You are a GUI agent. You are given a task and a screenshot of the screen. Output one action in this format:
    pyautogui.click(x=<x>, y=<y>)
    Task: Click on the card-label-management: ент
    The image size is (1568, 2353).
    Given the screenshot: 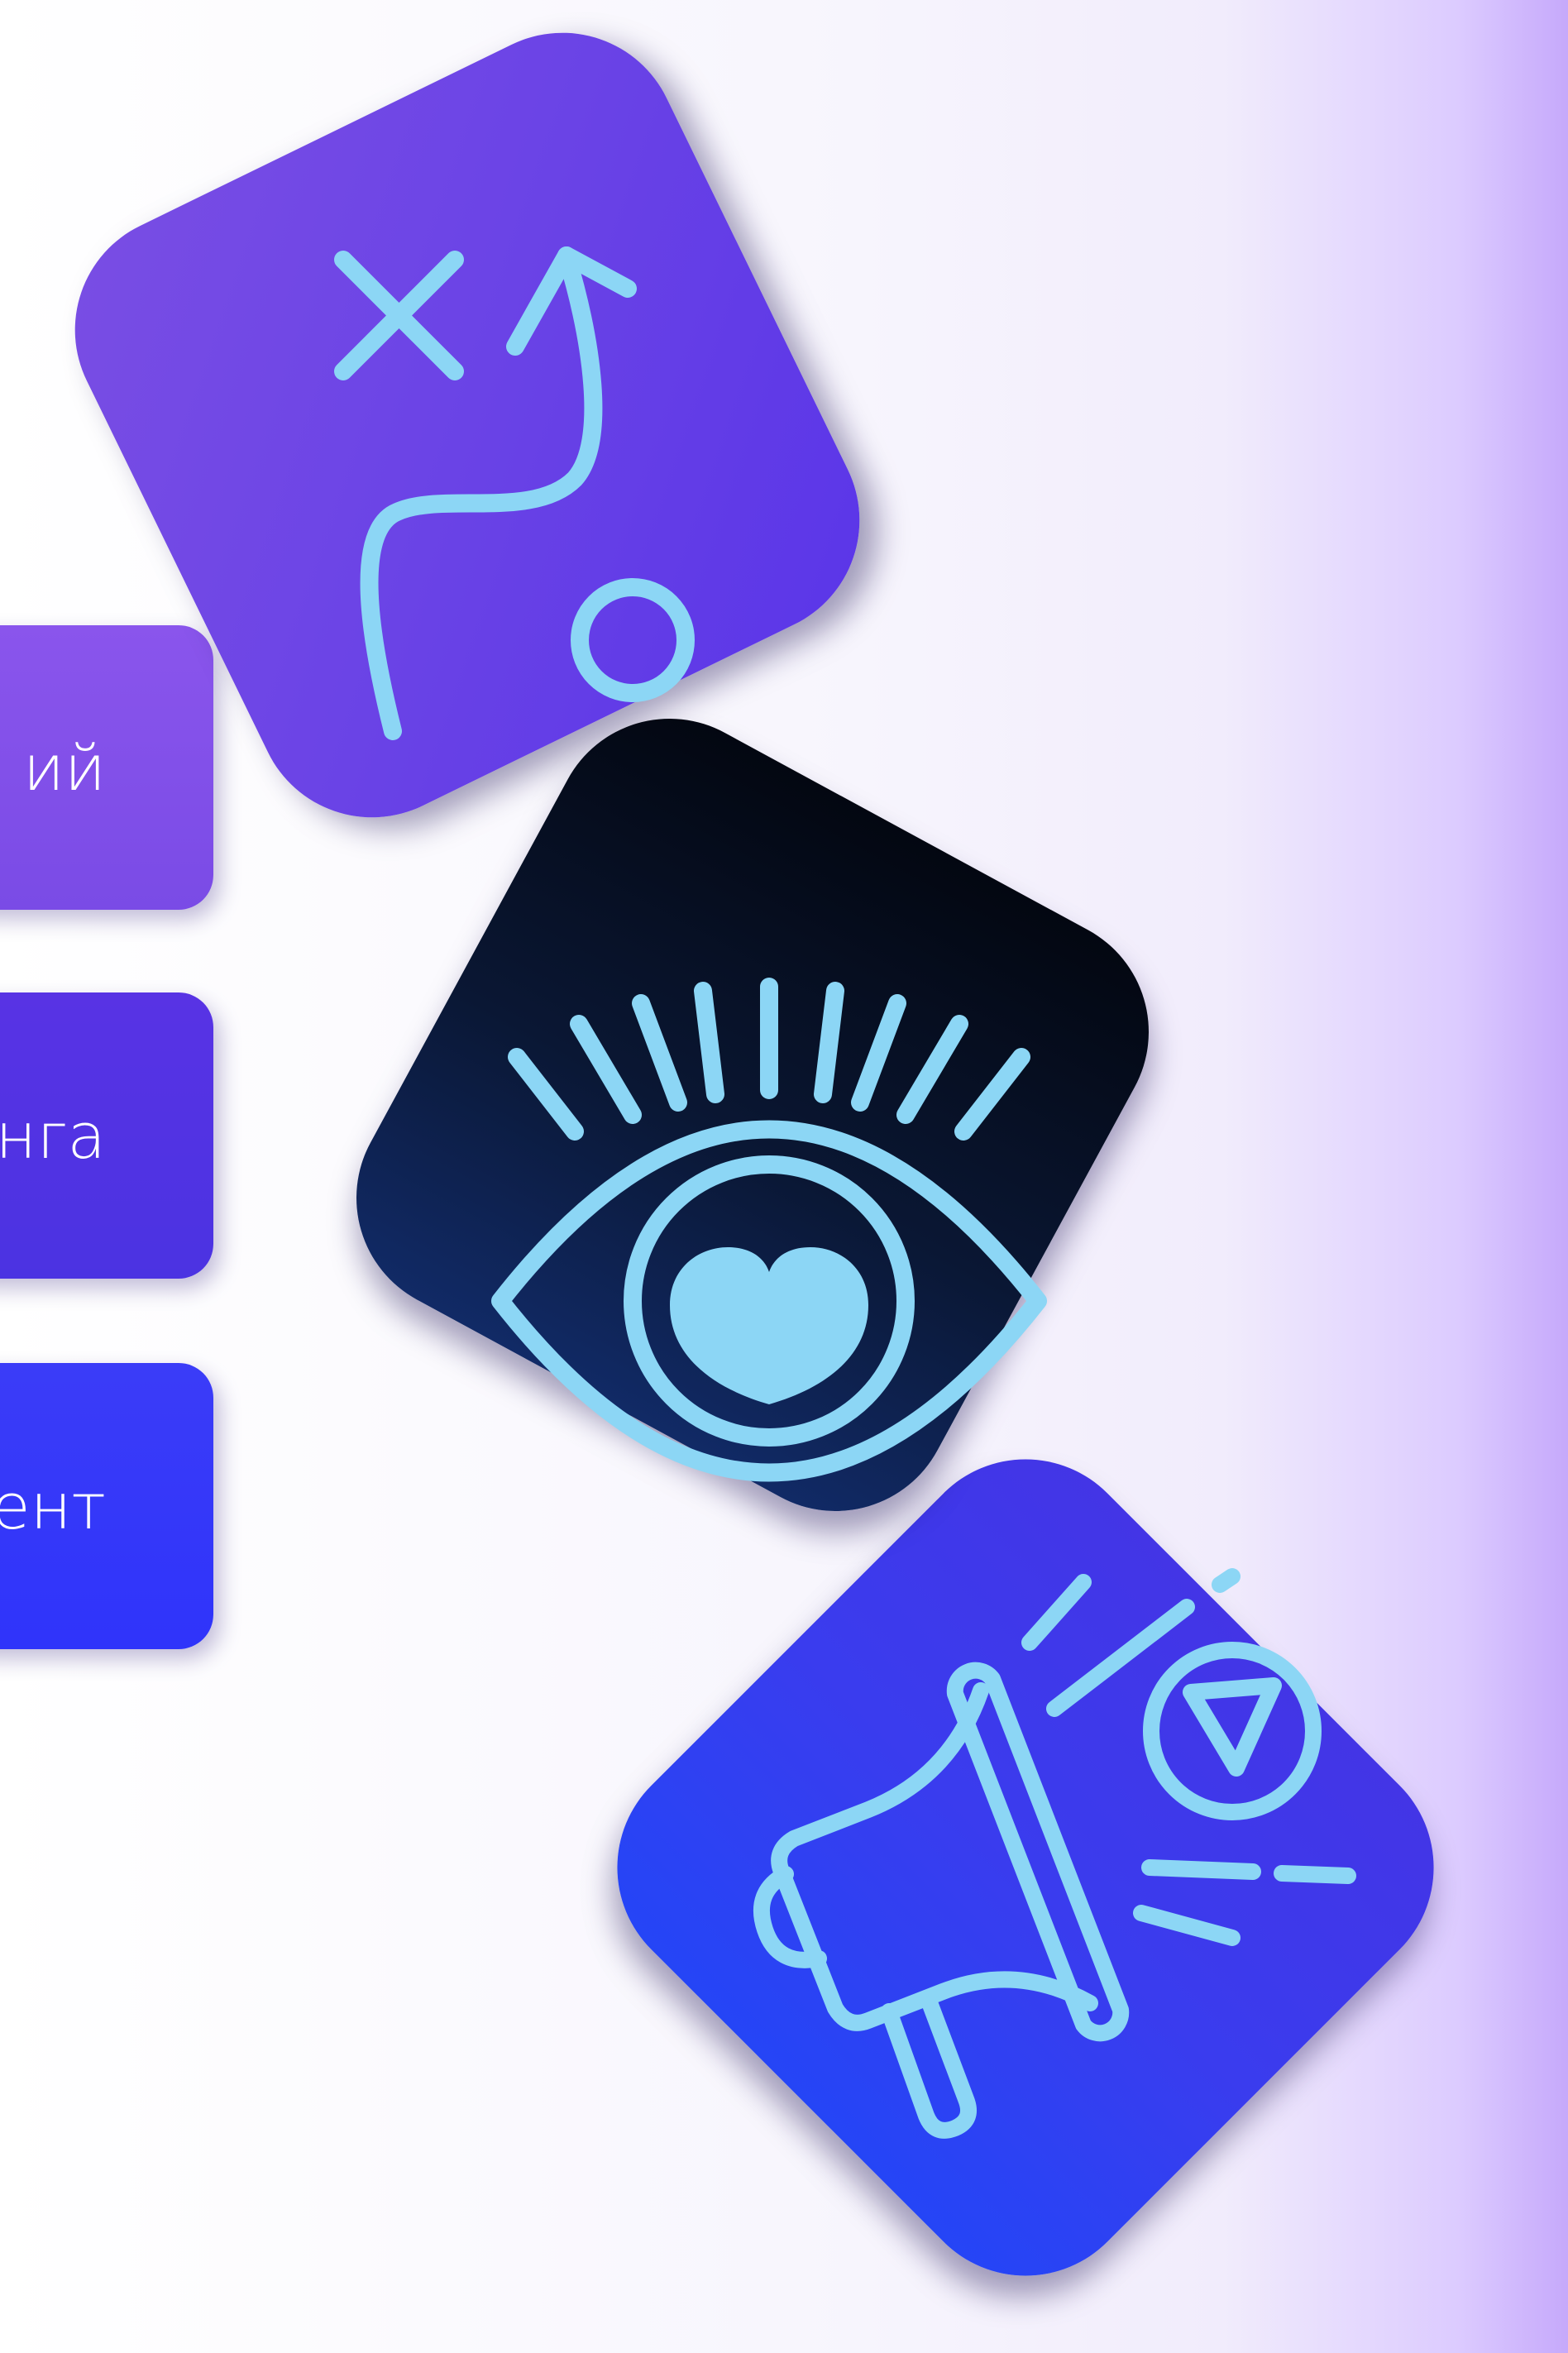 What is the action you would take?
    pyautogui.click(x=53, y=1506)
    